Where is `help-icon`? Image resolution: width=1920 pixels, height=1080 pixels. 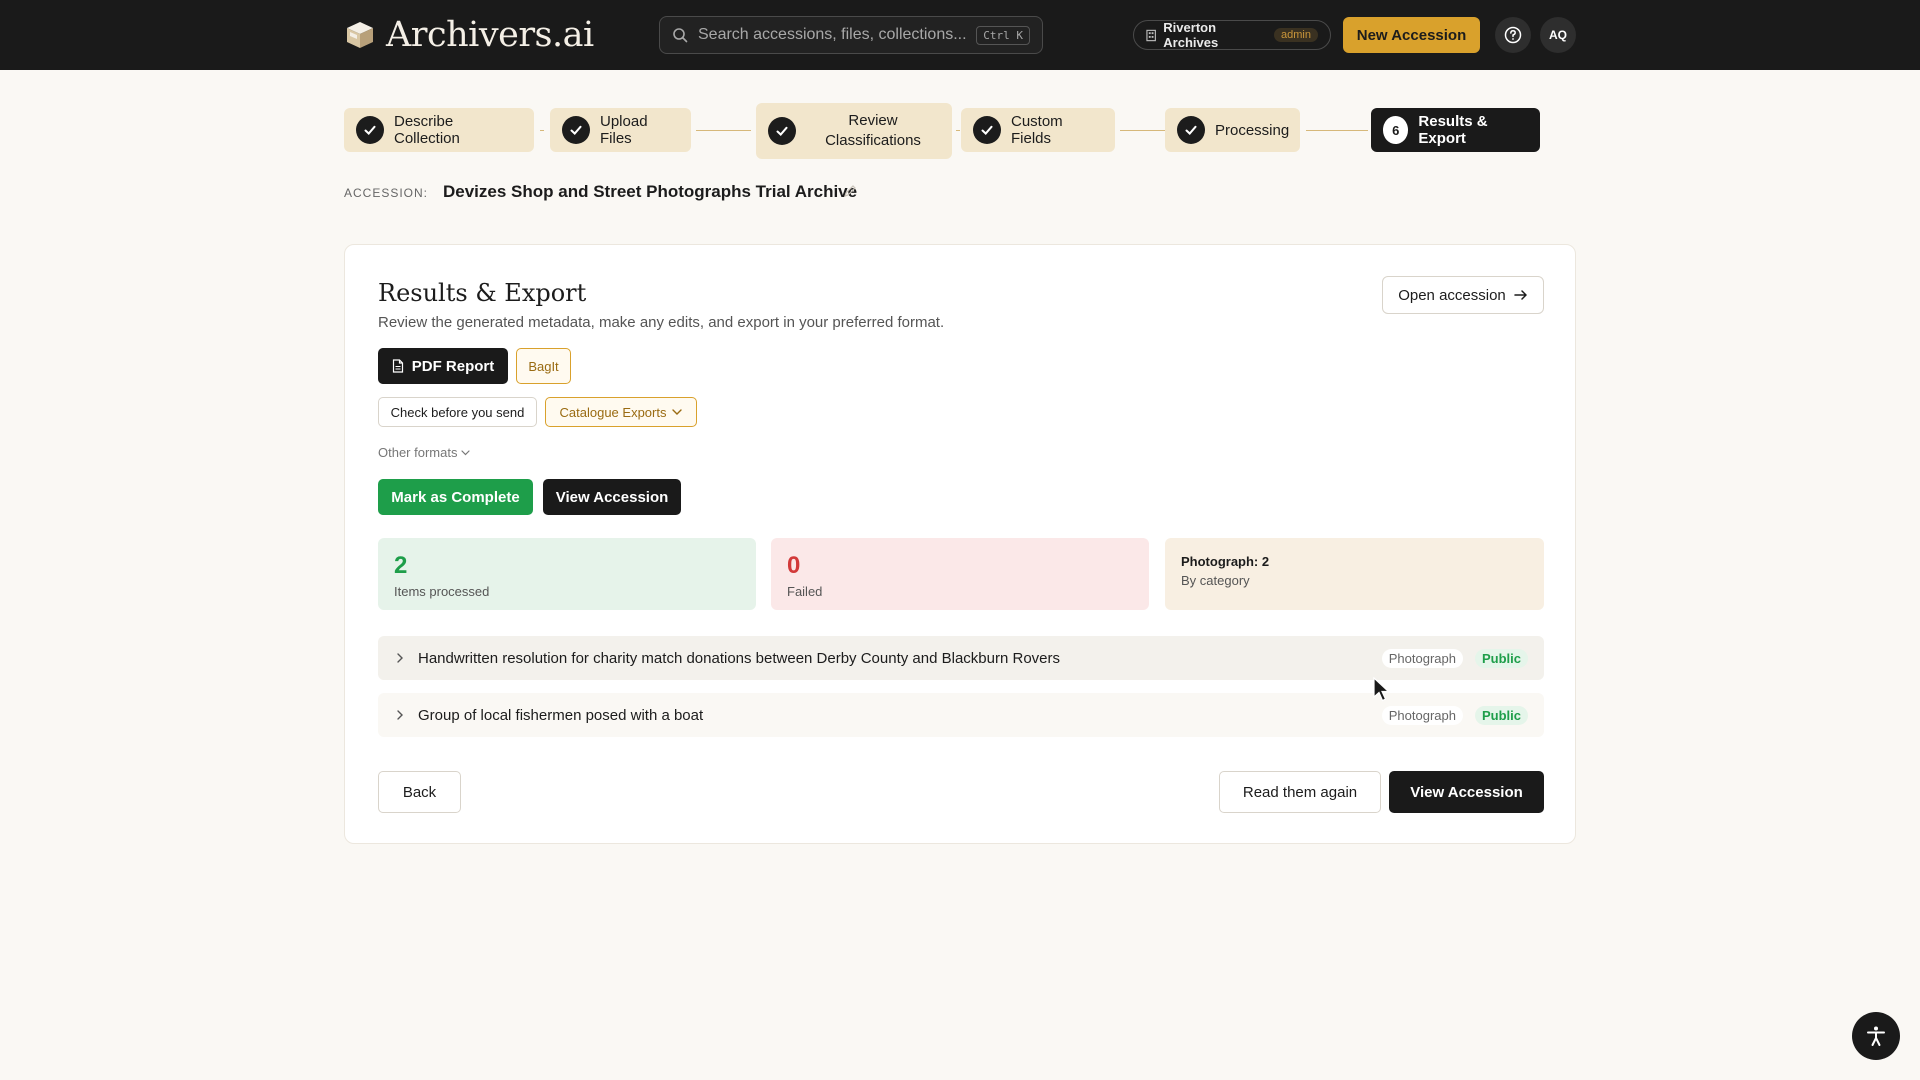 help-icon is located at coordinates (1513, 35).